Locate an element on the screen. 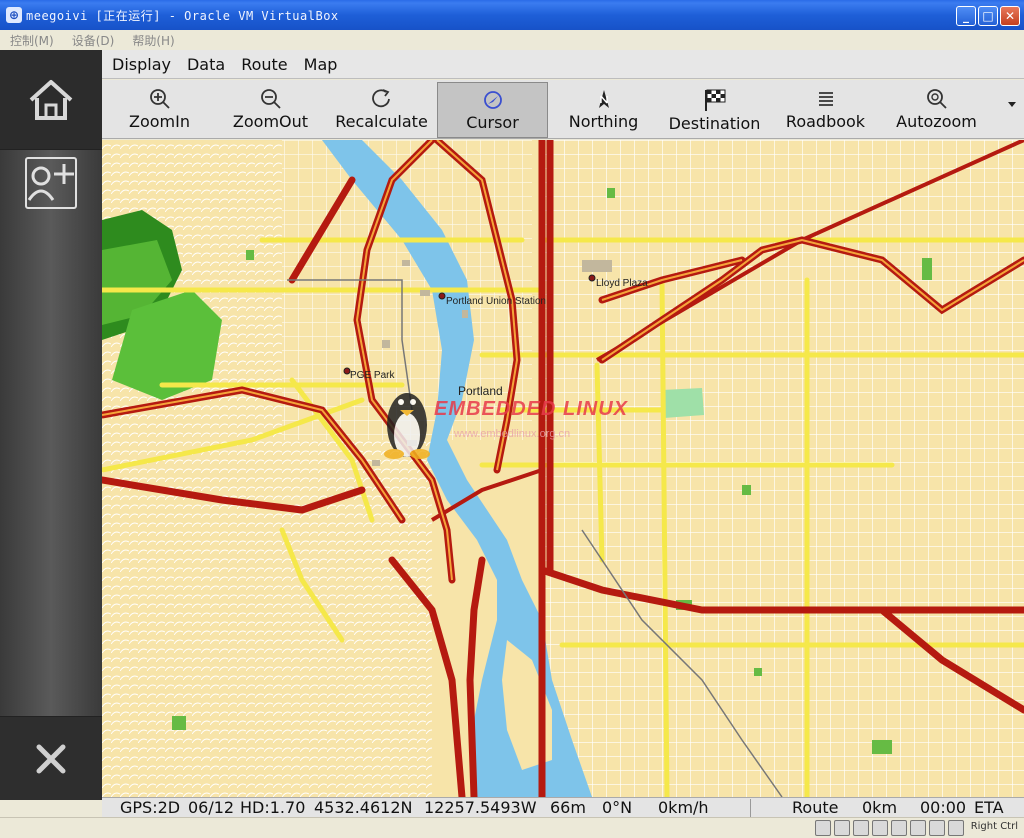  gps-speed: 0km/h is located at coordinates (683, 807).